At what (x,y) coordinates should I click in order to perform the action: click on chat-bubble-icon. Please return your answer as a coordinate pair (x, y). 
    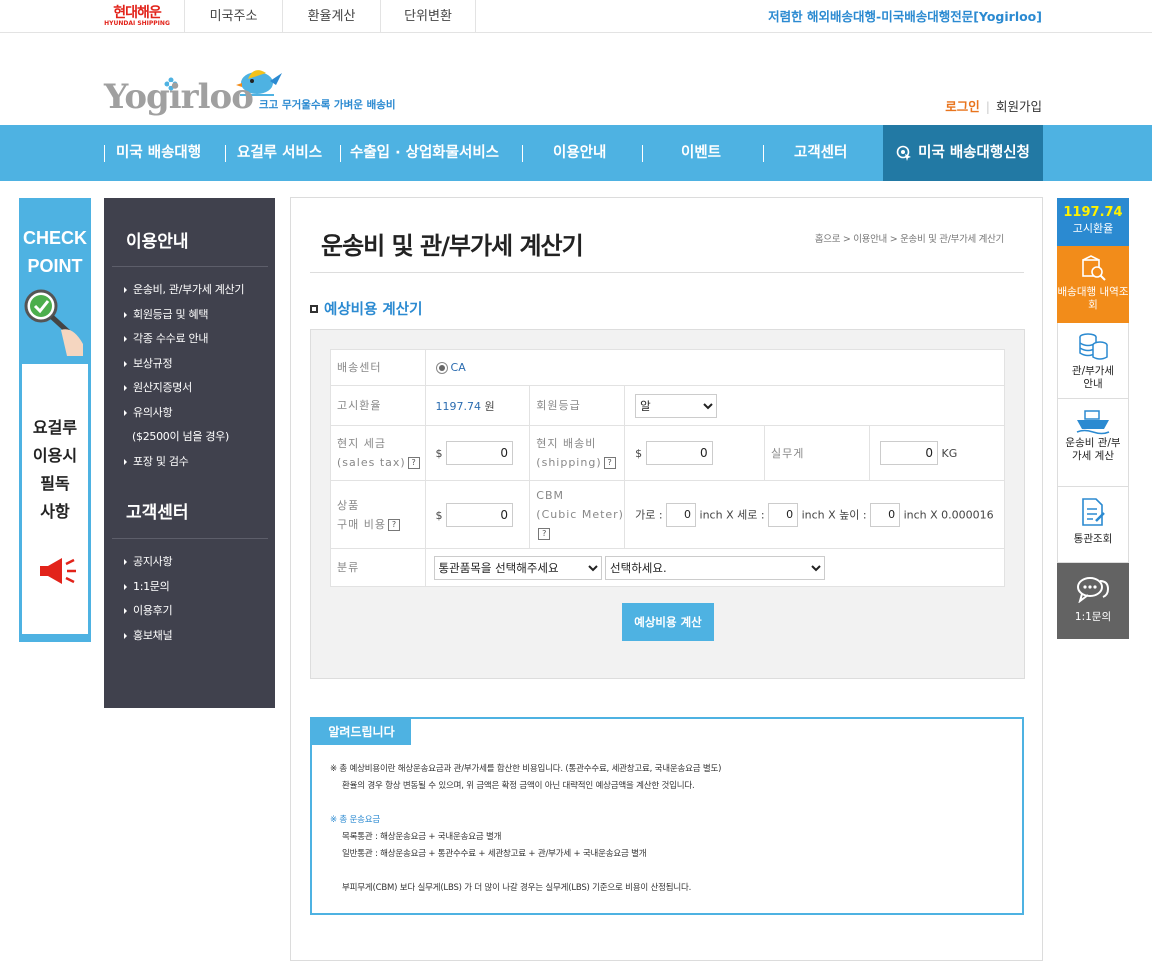
    Looking at the image, I should click on (1093, 590).